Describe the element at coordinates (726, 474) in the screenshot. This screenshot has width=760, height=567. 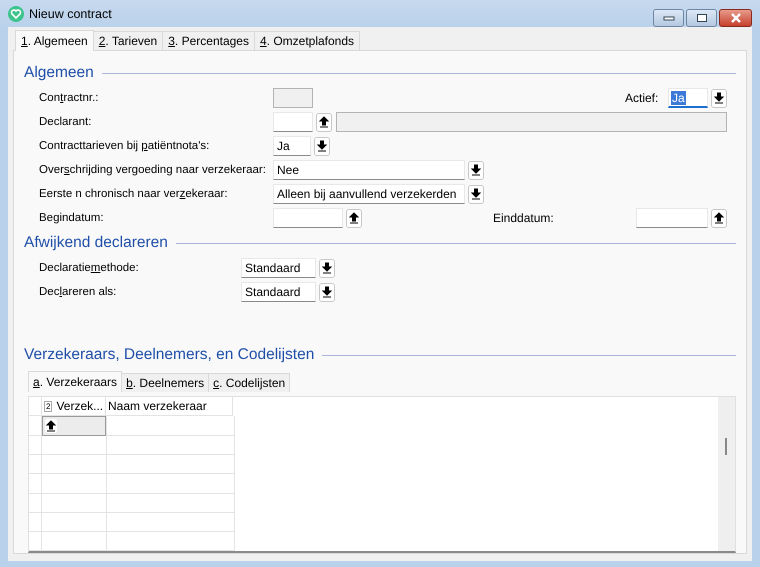
I see `scrollbar` at that location.